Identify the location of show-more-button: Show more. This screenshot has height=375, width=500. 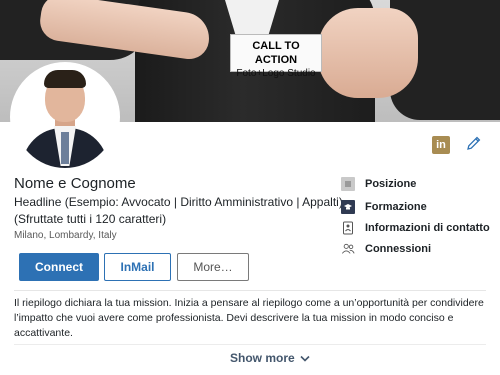
(270, 358).